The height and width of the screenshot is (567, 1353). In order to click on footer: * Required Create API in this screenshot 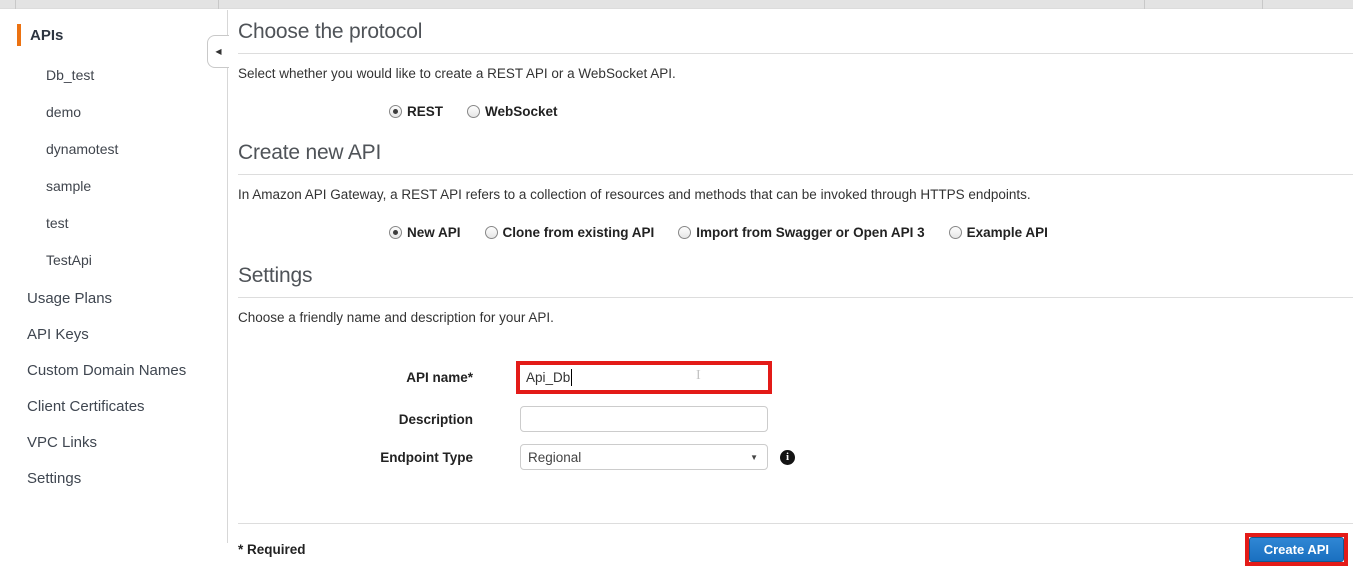, I will do `click(795, 549)`.